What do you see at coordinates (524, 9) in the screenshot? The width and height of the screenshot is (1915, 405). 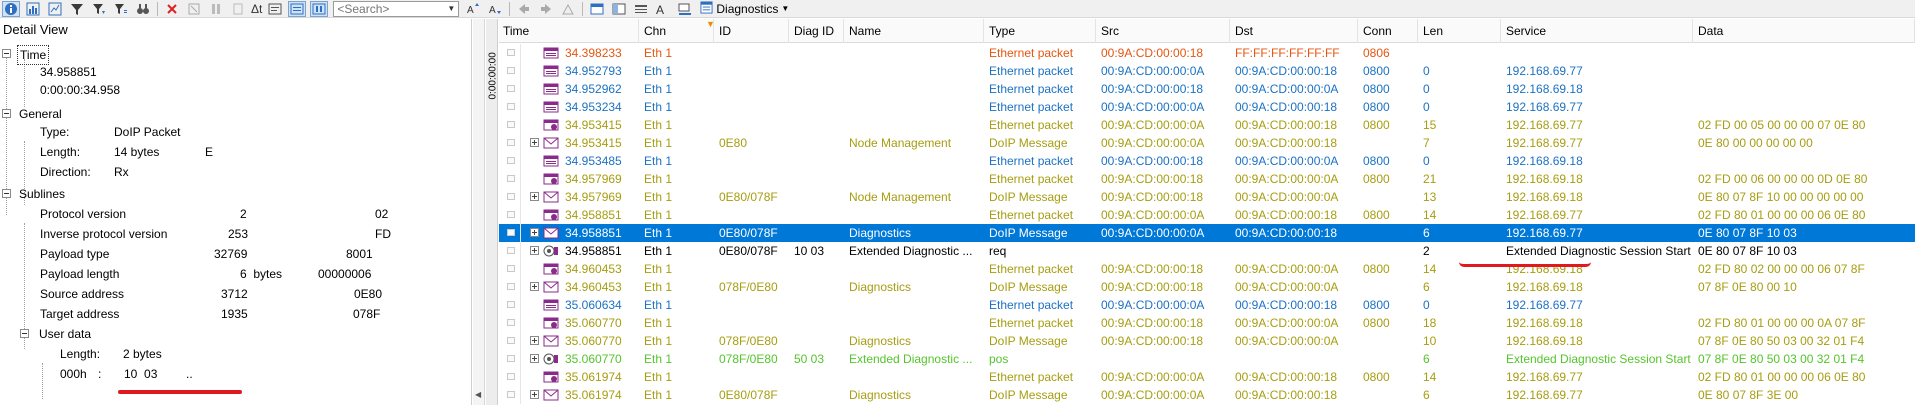 I see `arrow-left-icon` at bounding box center [524, 9].